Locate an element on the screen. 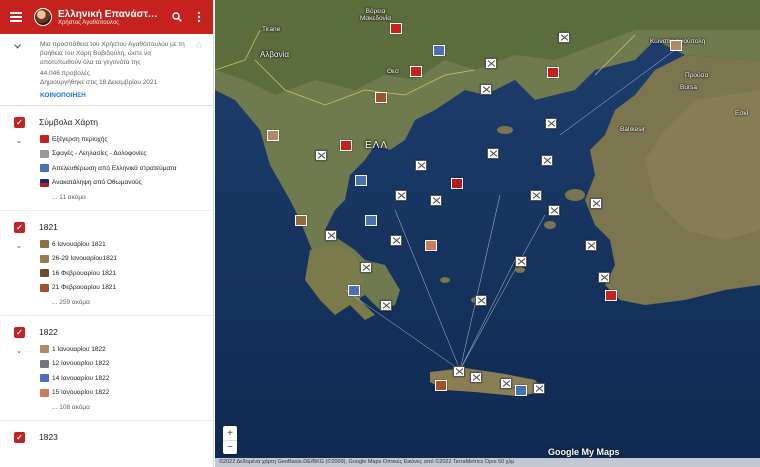  menu-icon is located at coordinates (16, 17).